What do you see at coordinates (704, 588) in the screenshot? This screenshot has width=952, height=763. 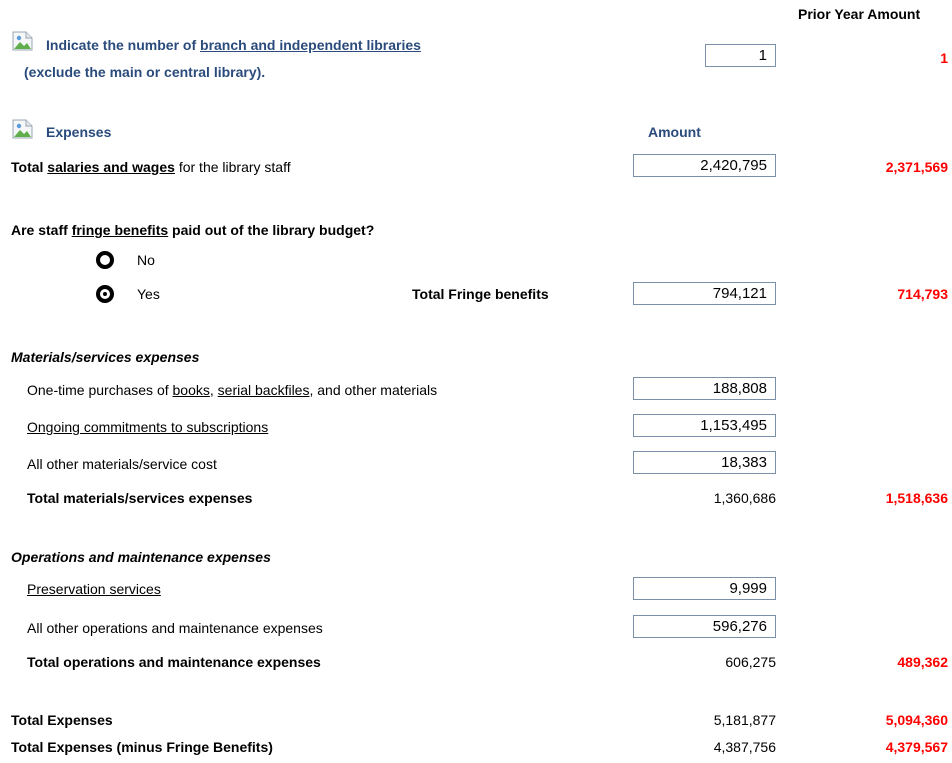 I see `preservation-input: 9,999` at bounding box center [704, 588].